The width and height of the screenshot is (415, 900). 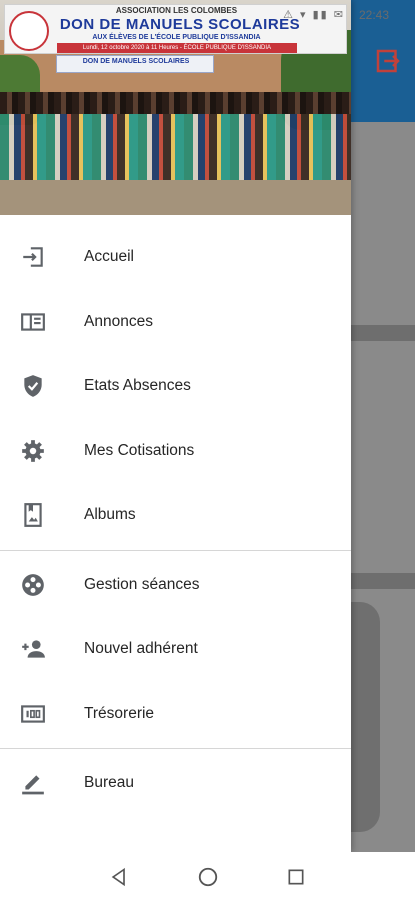 What do you see at coordinates (142, 584) in the screenshot?
I see `menu-item-label: Gestion séances` at bounding box center [142, 584].